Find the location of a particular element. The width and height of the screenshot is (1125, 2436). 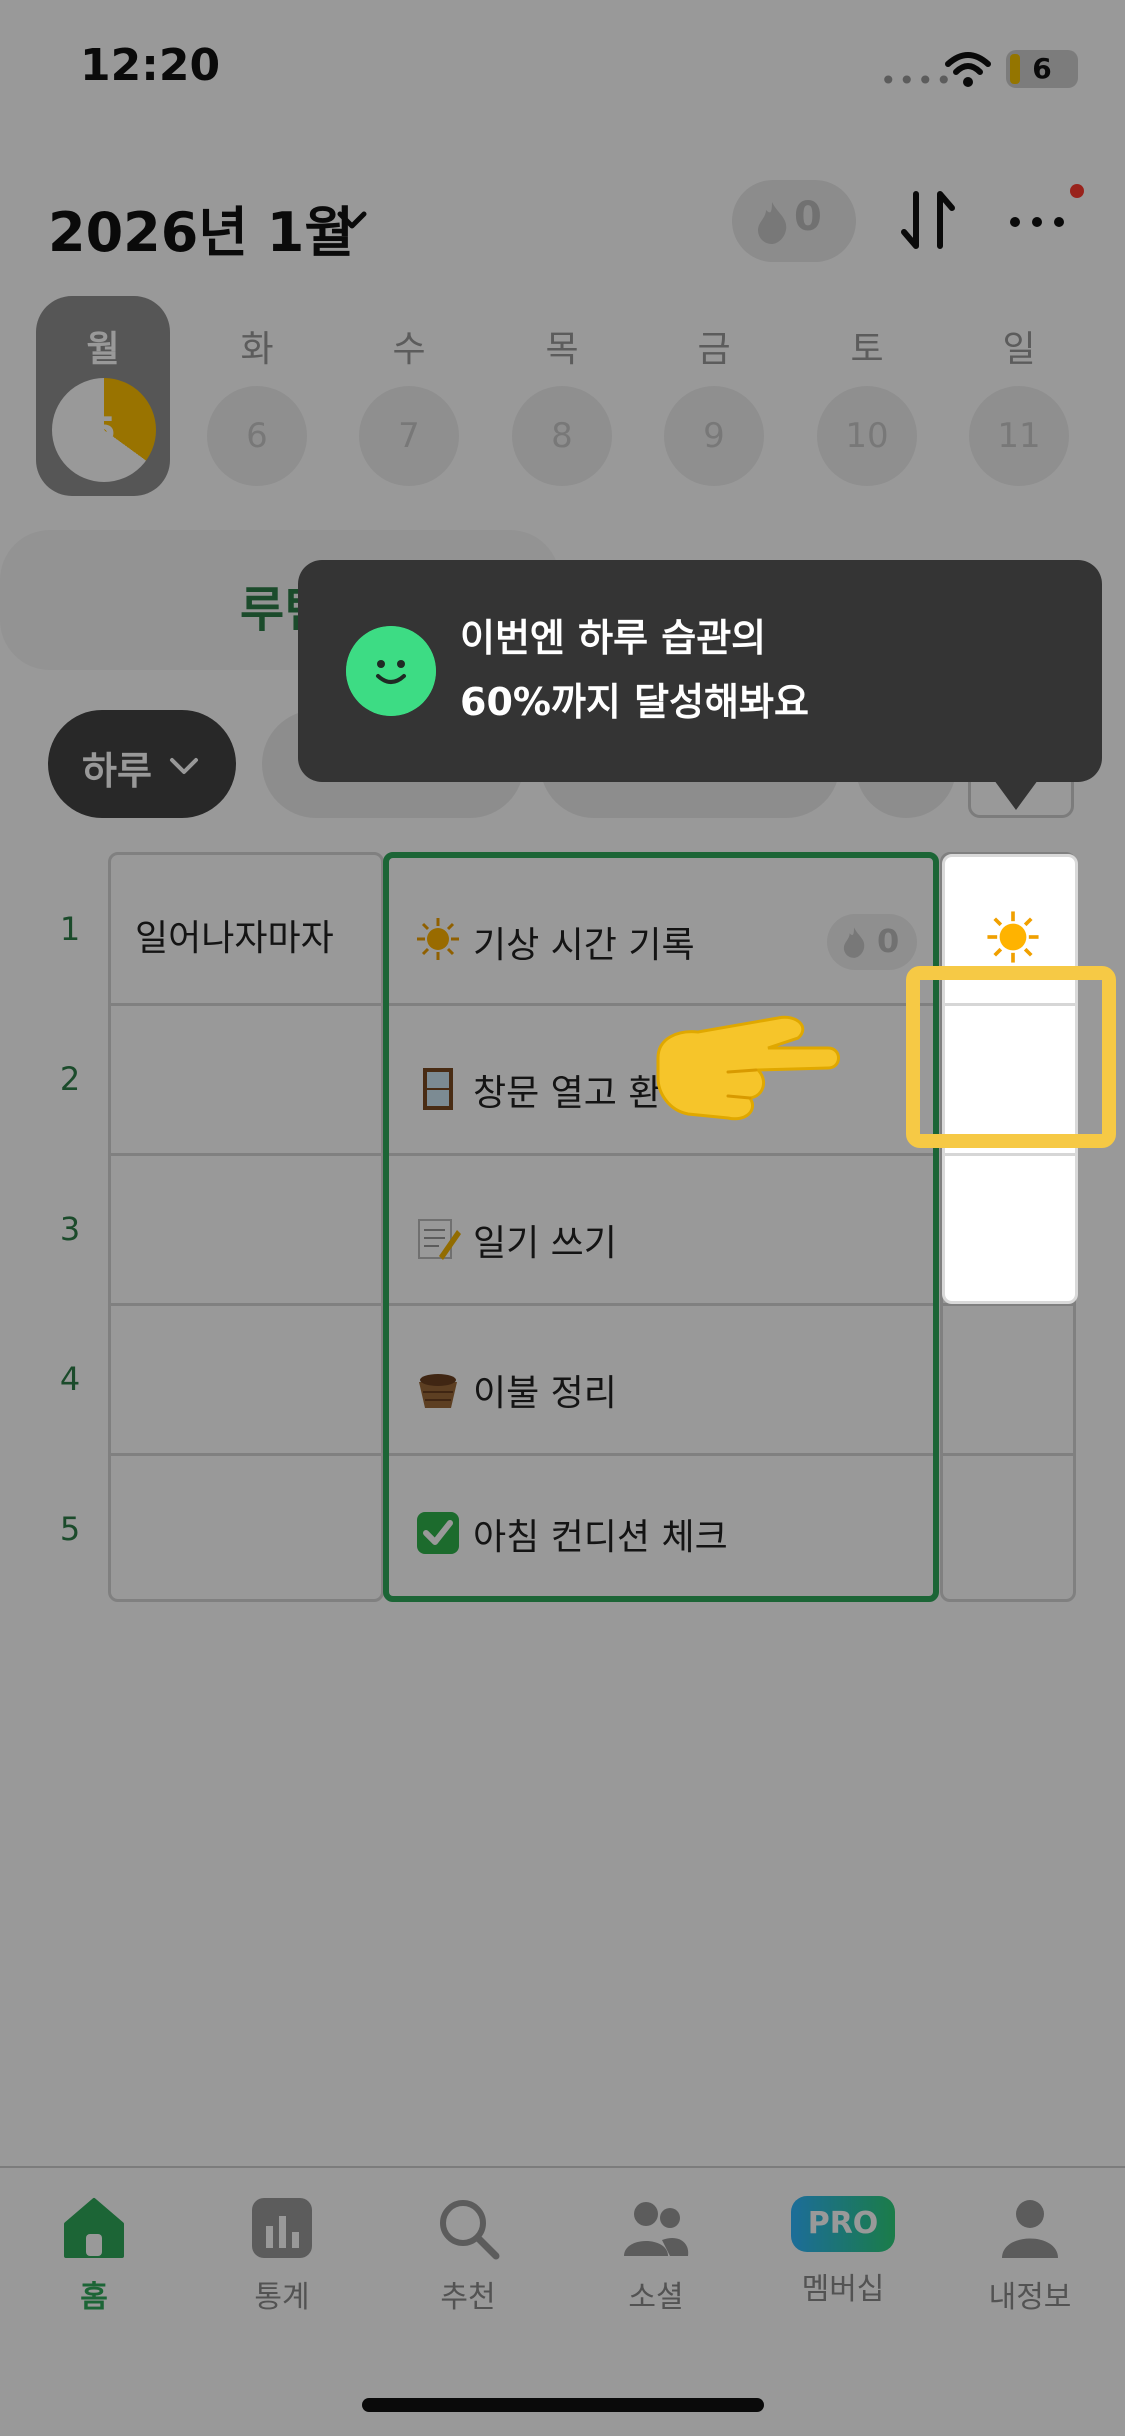

sun-icon is located at coordinates (1013, 937).